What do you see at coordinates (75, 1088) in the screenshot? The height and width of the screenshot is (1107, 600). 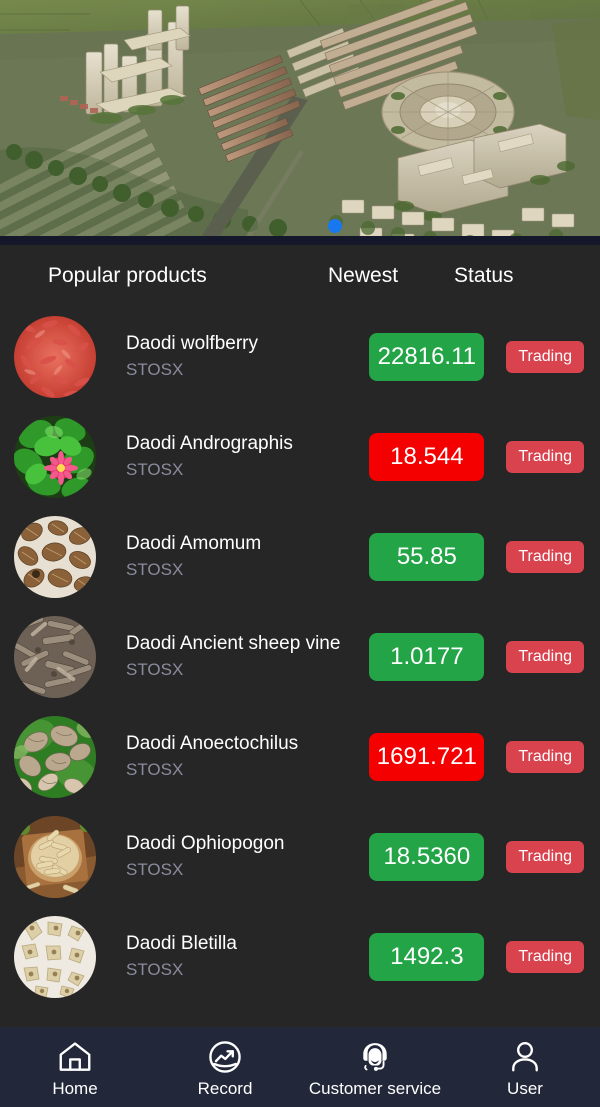 I see `tab-label: Home` at bounding box center [75, 1088].